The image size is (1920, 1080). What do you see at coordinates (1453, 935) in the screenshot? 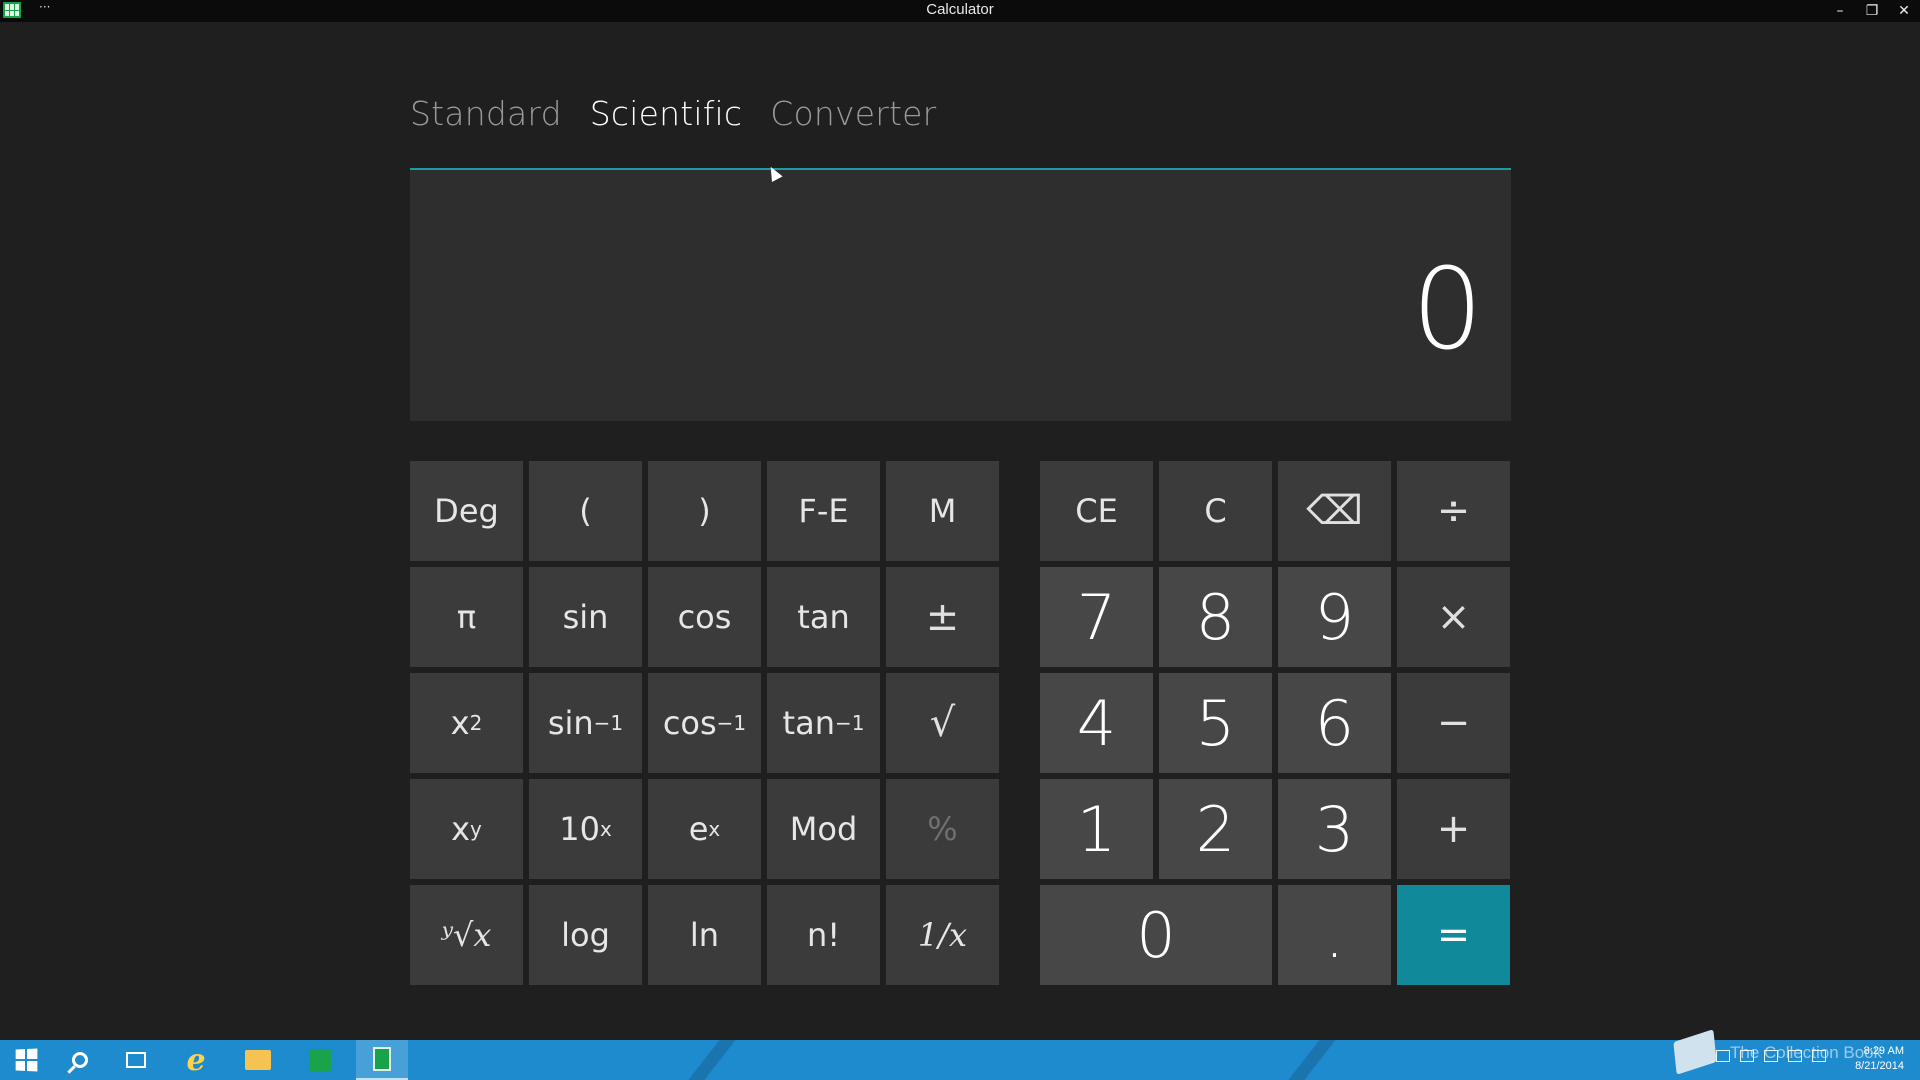
I see `equals-button: =` at bounding box center [1453, 935].